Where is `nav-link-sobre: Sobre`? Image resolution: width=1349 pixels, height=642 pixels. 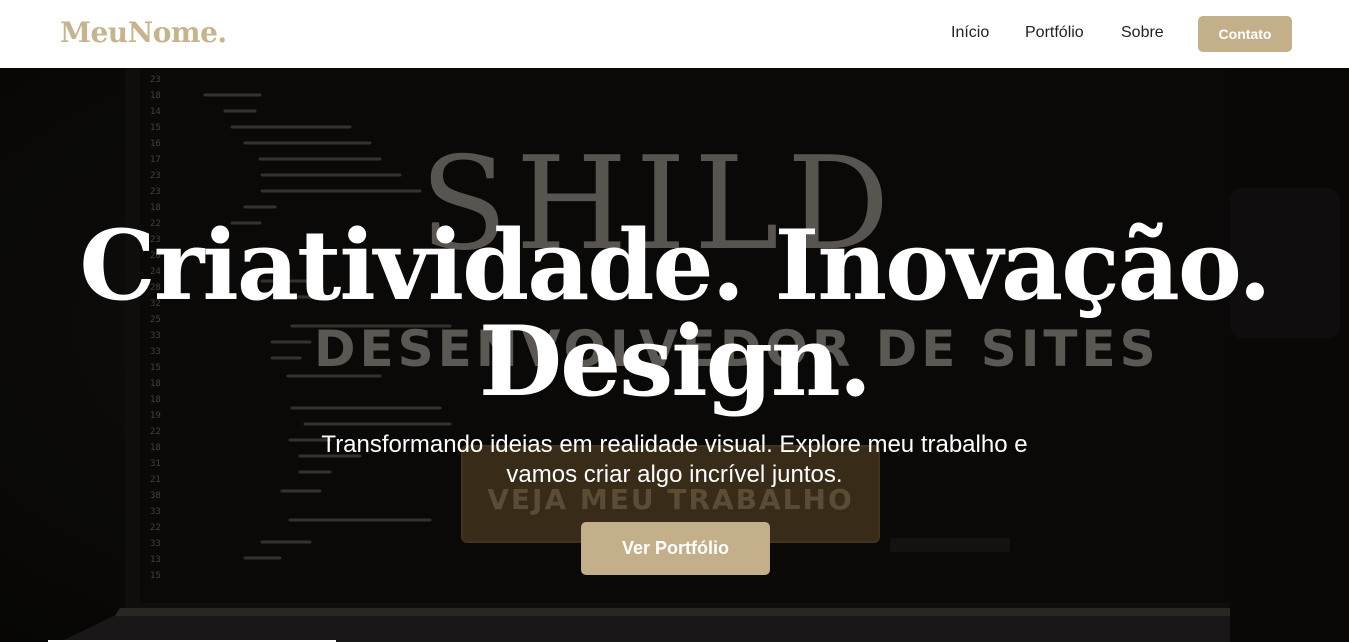 nav-link-sobre: Sobre is located at coordinates (1142, 33).